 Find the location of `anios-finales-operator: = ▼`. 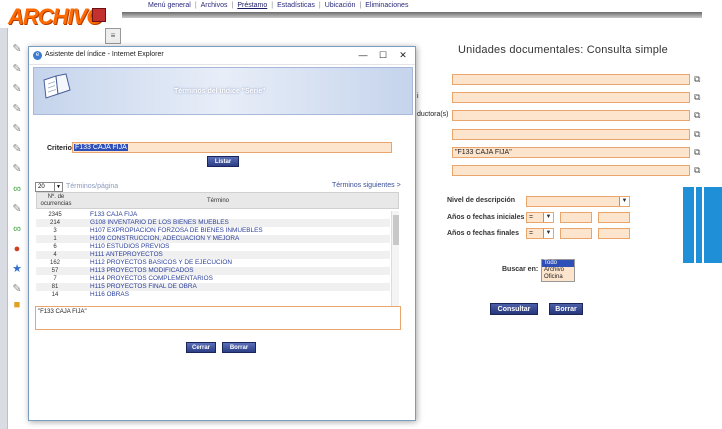

anios-finales-operator: = ▼ is located at coordinates (540, 233).